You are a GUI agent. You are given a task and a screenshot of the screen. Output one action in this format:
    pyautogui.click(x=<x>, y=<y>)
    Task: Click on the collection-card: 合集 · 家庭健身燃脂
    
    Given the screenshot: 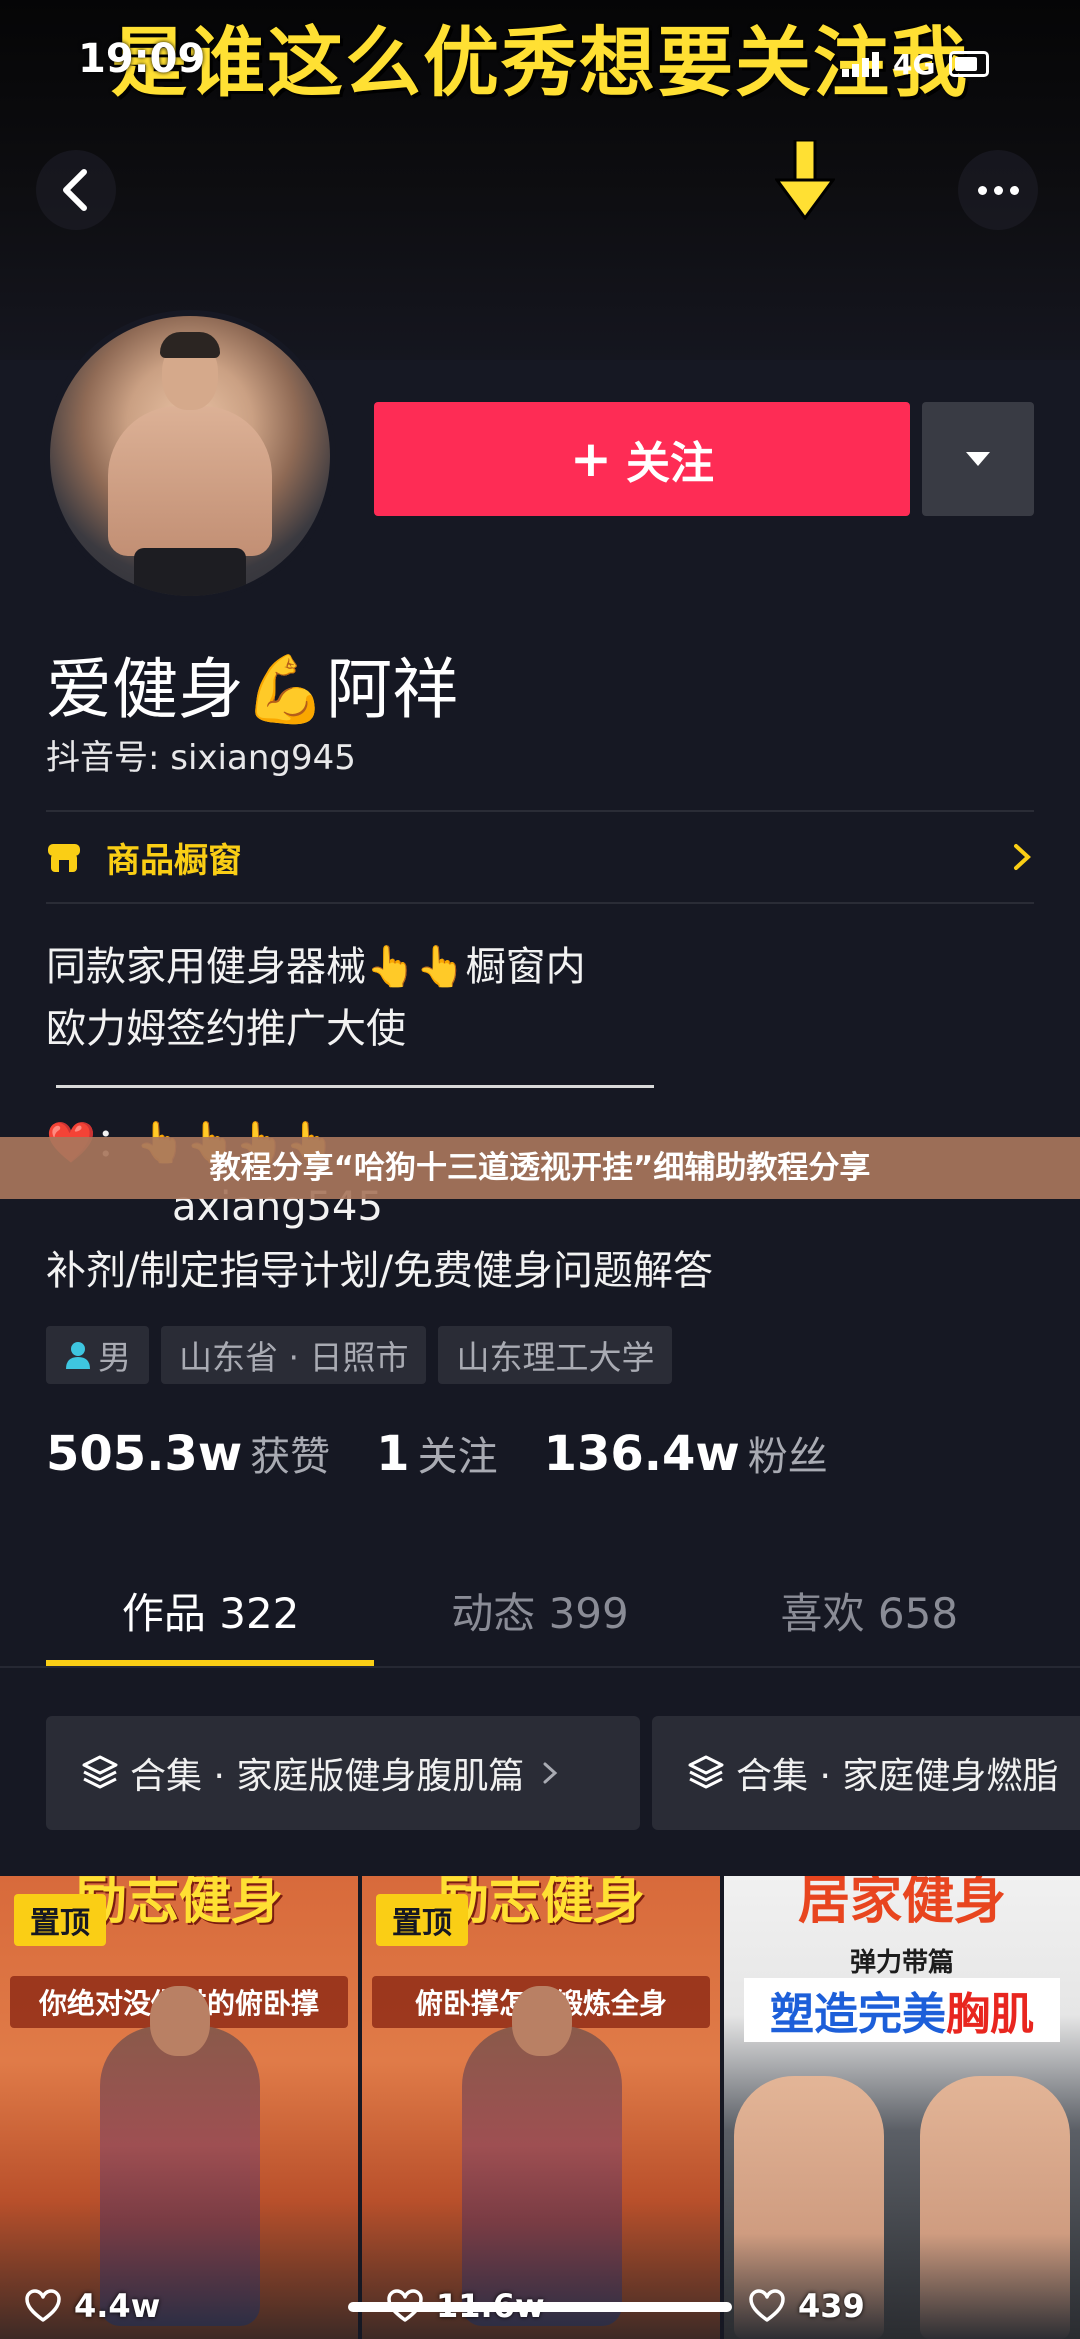 What is the action you would take?
    pyautogui.click(x=866, y=1773)
    